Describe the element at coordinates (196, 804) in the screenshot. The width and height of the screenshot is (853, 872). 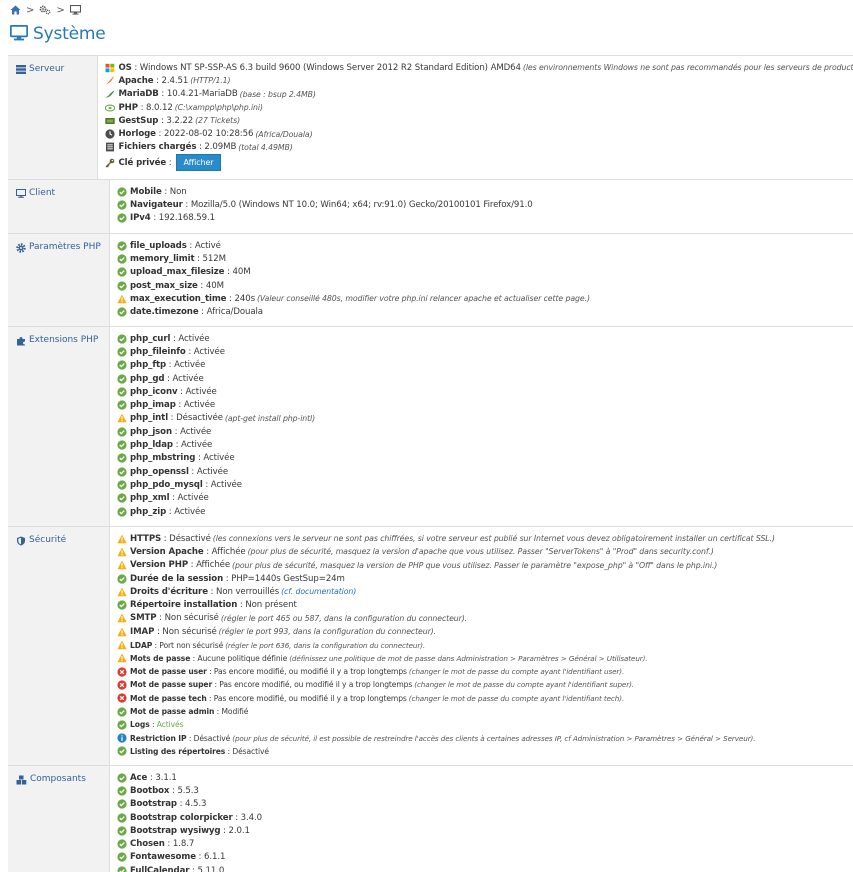
I see `item-value: 4.5.3` at that location.